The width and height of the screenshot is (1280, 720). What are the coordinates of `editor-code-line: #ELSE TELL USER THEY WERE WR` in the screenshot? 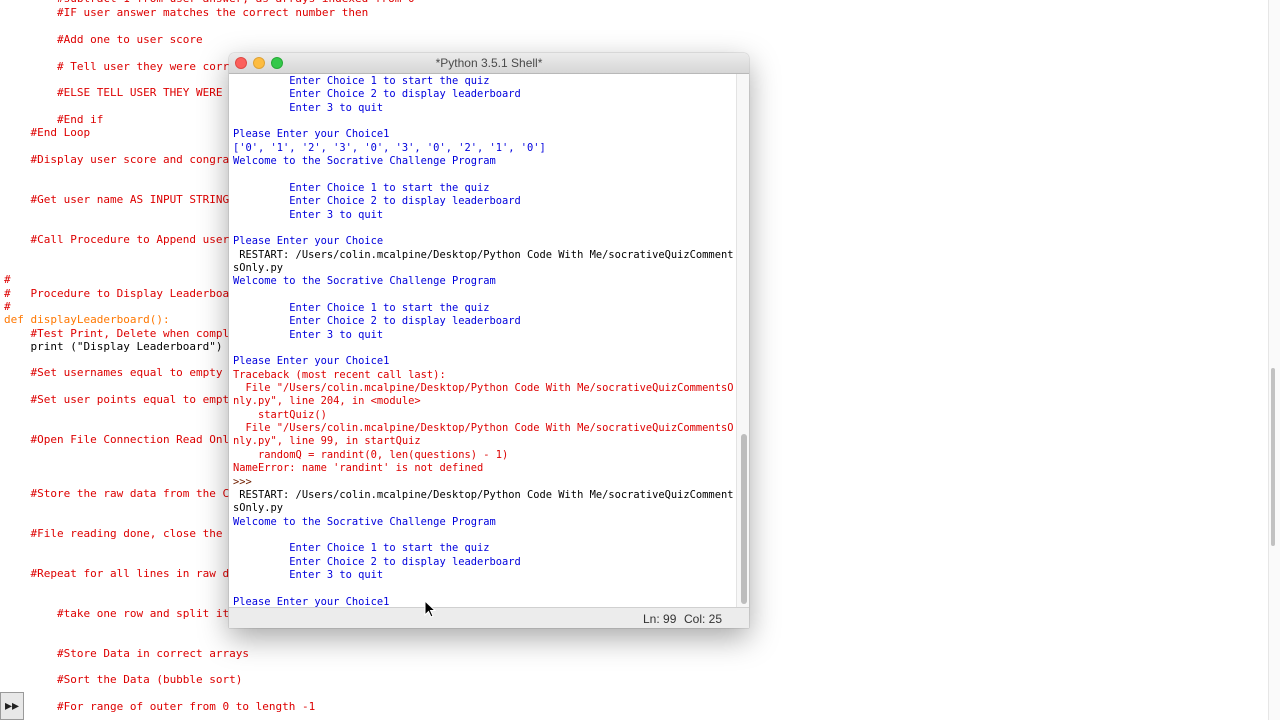 It's located at (123, 92).